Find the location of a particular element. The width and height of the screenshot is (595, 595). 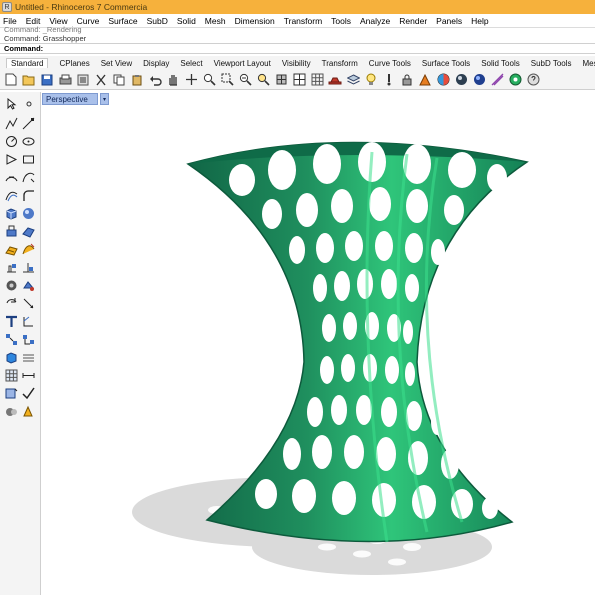

paint-icon is located at coordinates (28, 411).